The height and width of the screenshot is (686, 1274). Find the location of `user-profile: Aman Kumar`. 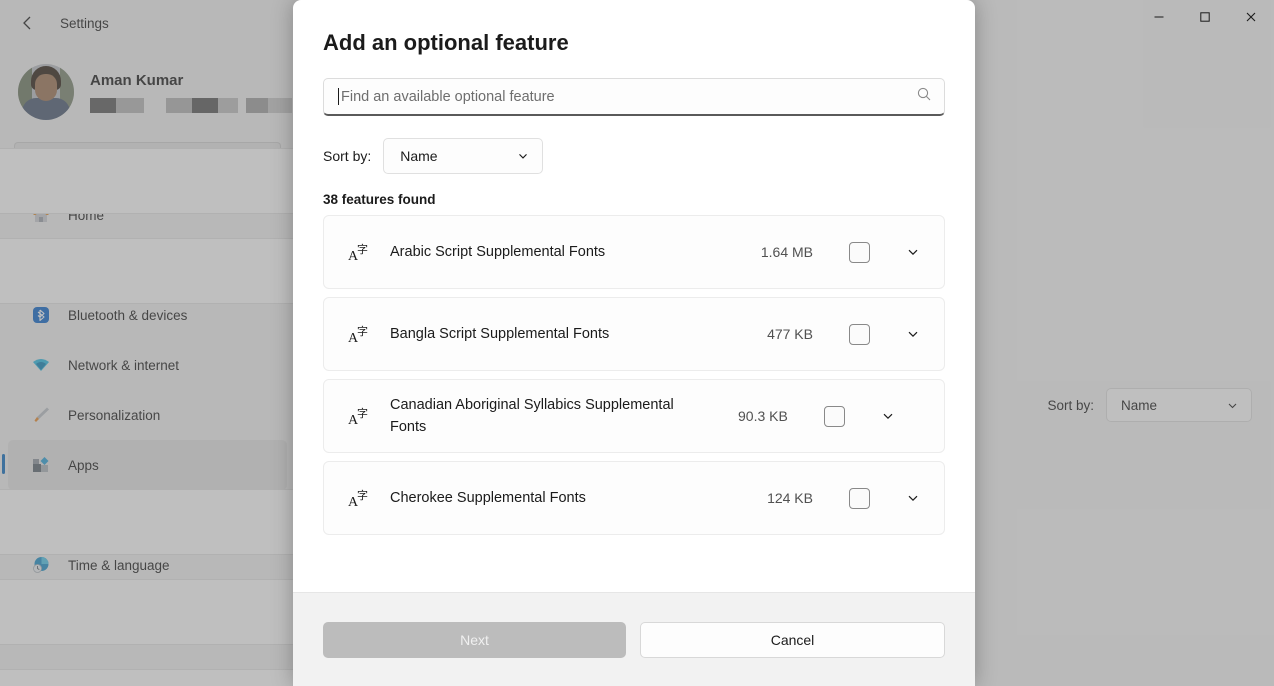

user-profile: Aman Kumar is located at coordinates (147, 90).